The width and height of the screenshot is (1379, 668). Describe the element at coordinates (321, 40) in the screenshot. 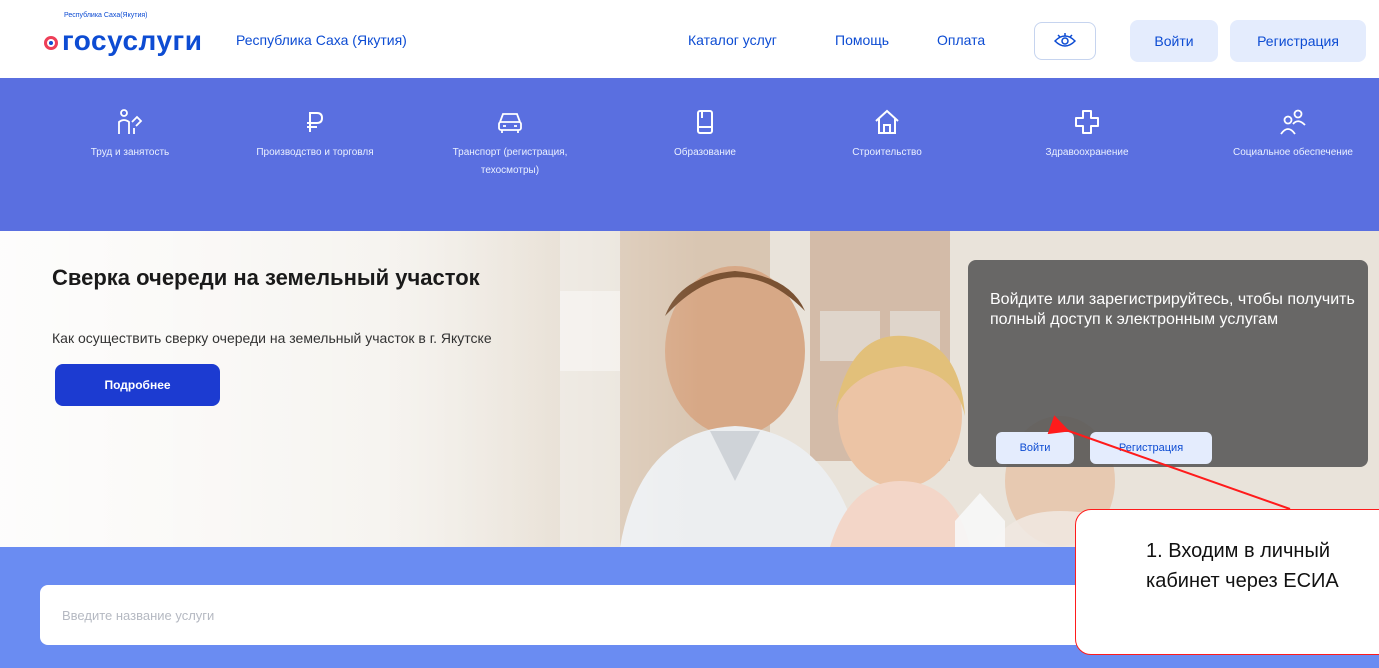

I see `region-selector: Республика Саха (Якутия)` at that location.